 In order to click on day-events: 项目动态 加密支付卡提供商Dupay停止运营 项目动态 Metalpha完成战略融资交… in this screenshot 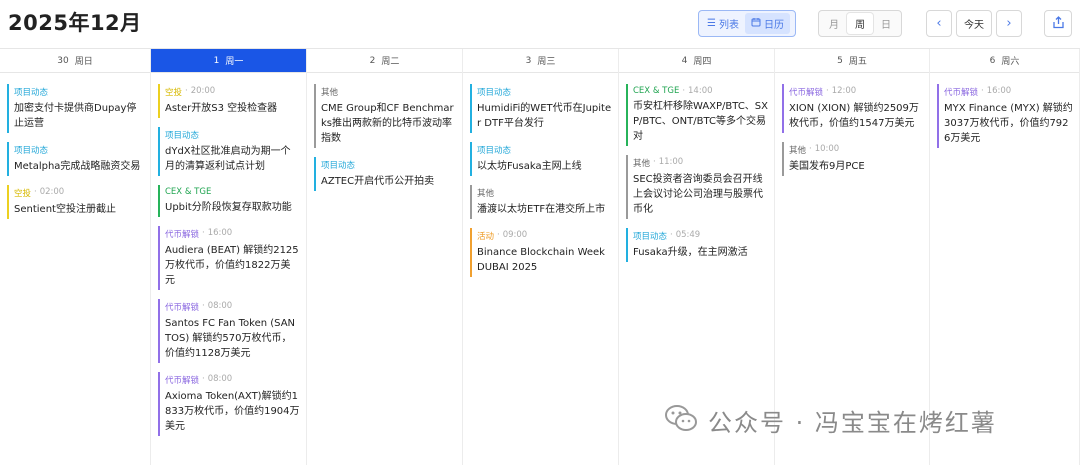, I will do `click(75, 146)`.